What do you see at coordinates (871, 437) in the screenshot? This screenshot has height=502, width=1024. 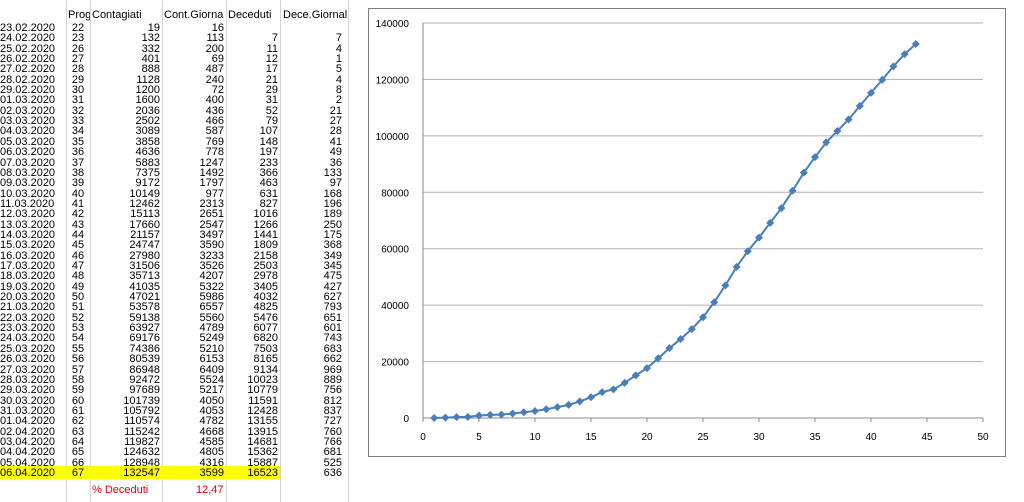 I see `x-tick-label: 40` at bounding box center [871, 437].